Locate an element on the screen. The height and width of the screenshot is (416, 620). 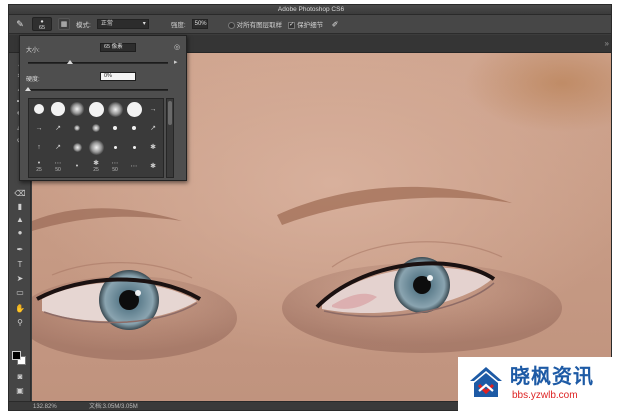
eraser-icon: ⌫ is located at coordinates (20, 193).